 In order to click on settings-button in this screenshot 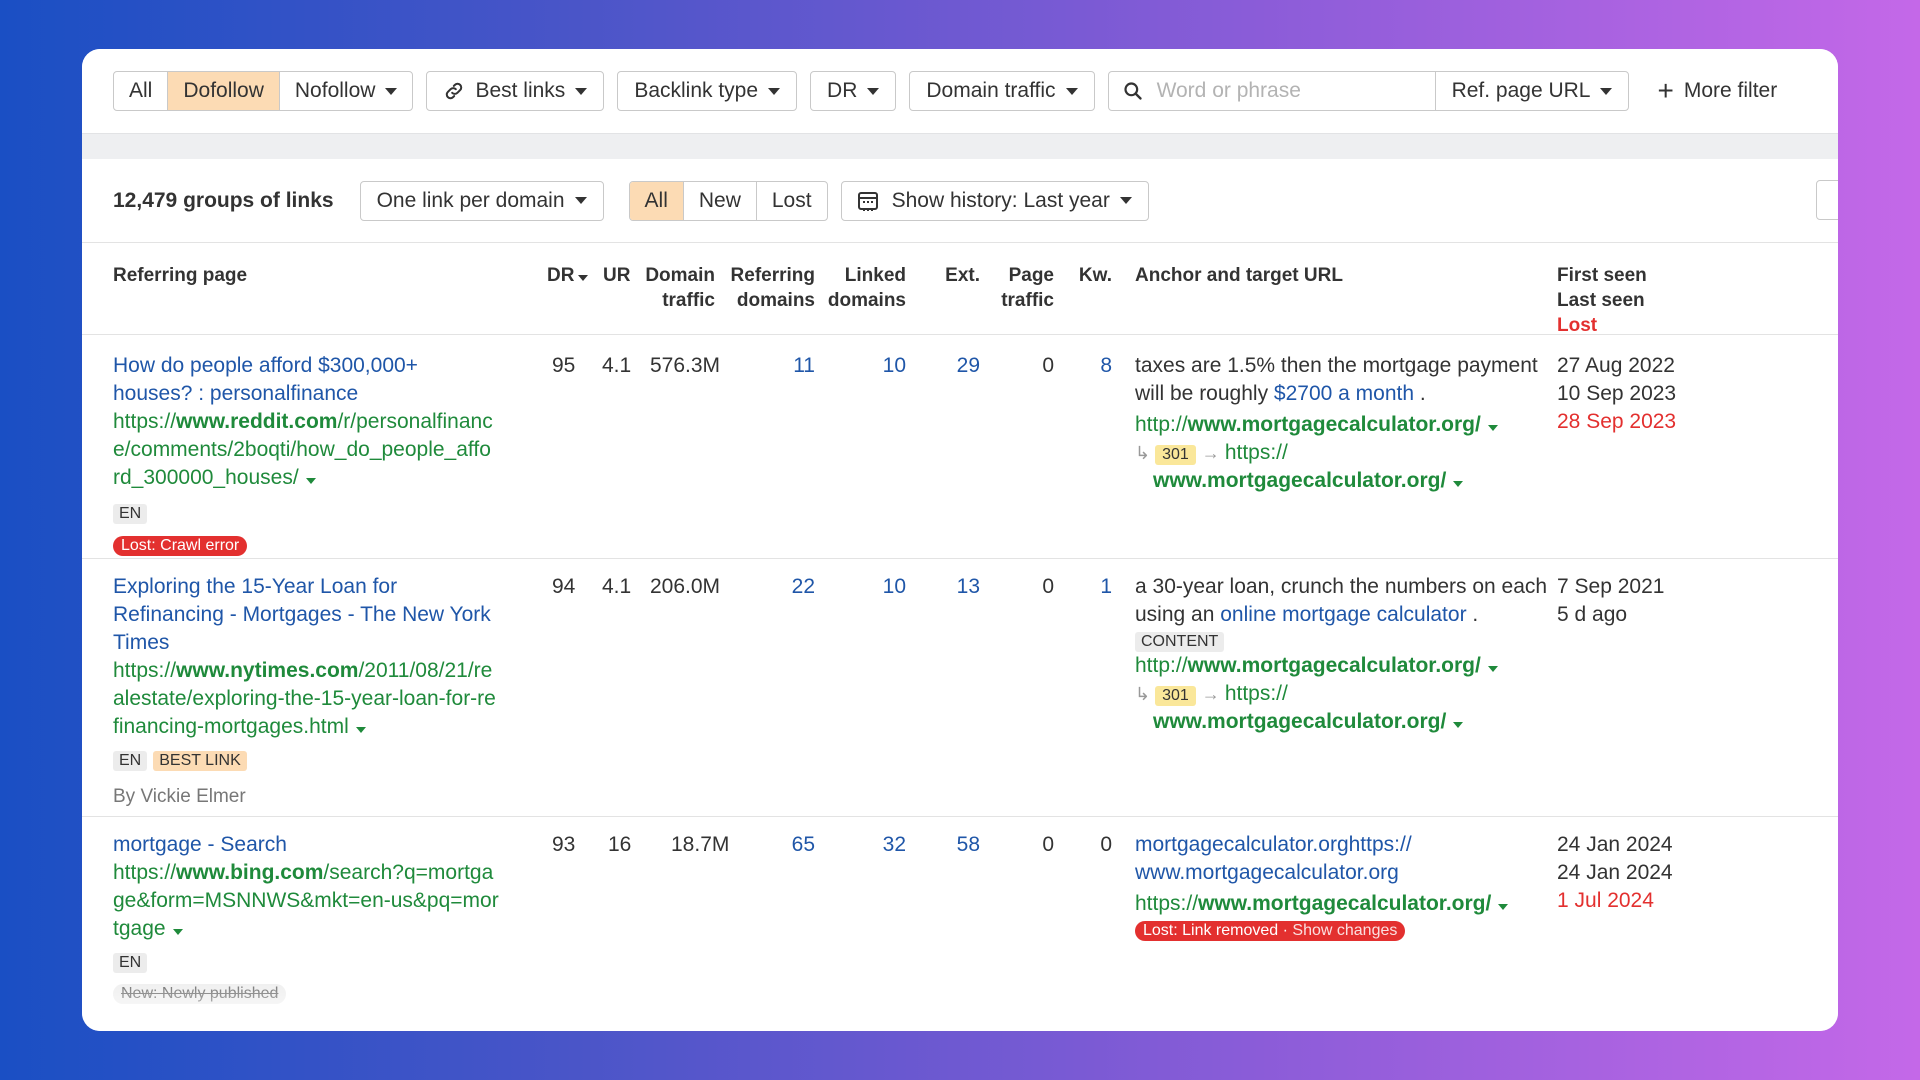, I will do `click(1827, 200)`.